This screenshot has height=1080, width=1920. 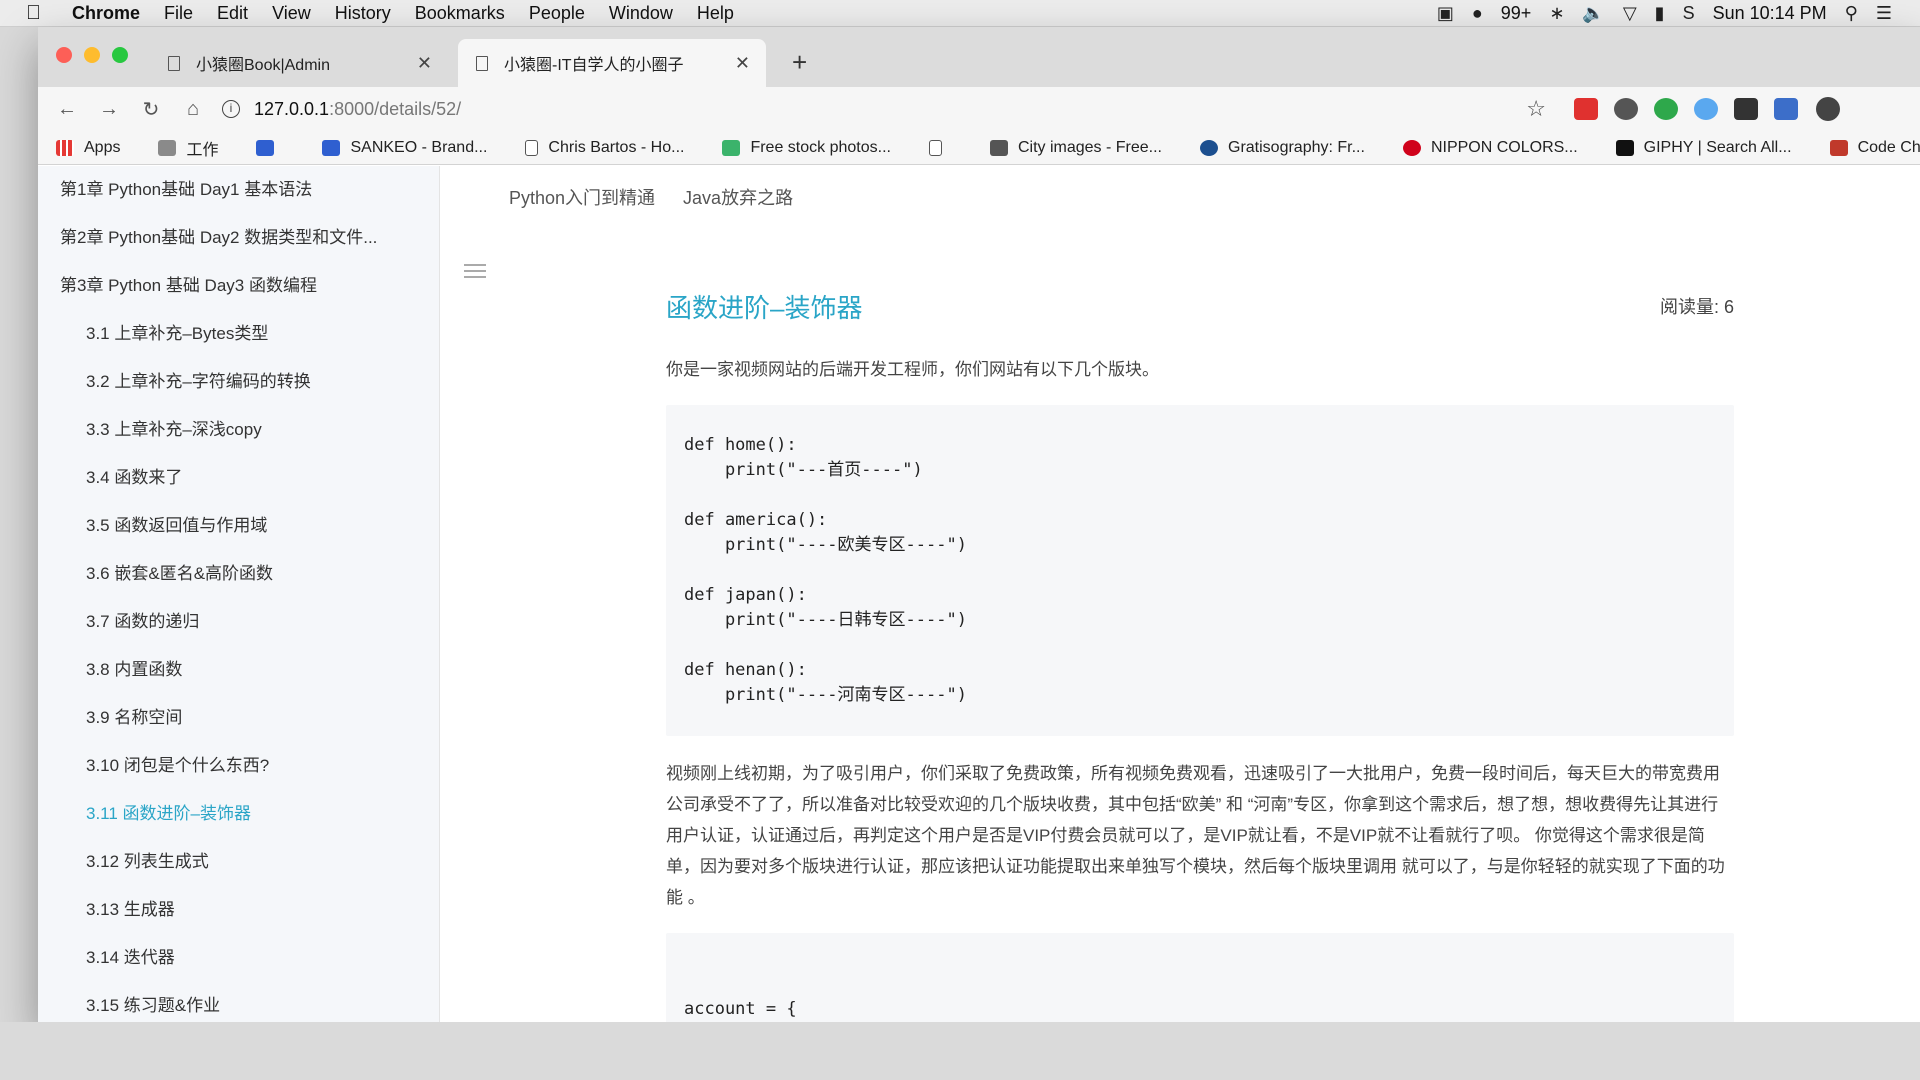 I want to click on bell-icon: ●, so click(x=1477, y=13).